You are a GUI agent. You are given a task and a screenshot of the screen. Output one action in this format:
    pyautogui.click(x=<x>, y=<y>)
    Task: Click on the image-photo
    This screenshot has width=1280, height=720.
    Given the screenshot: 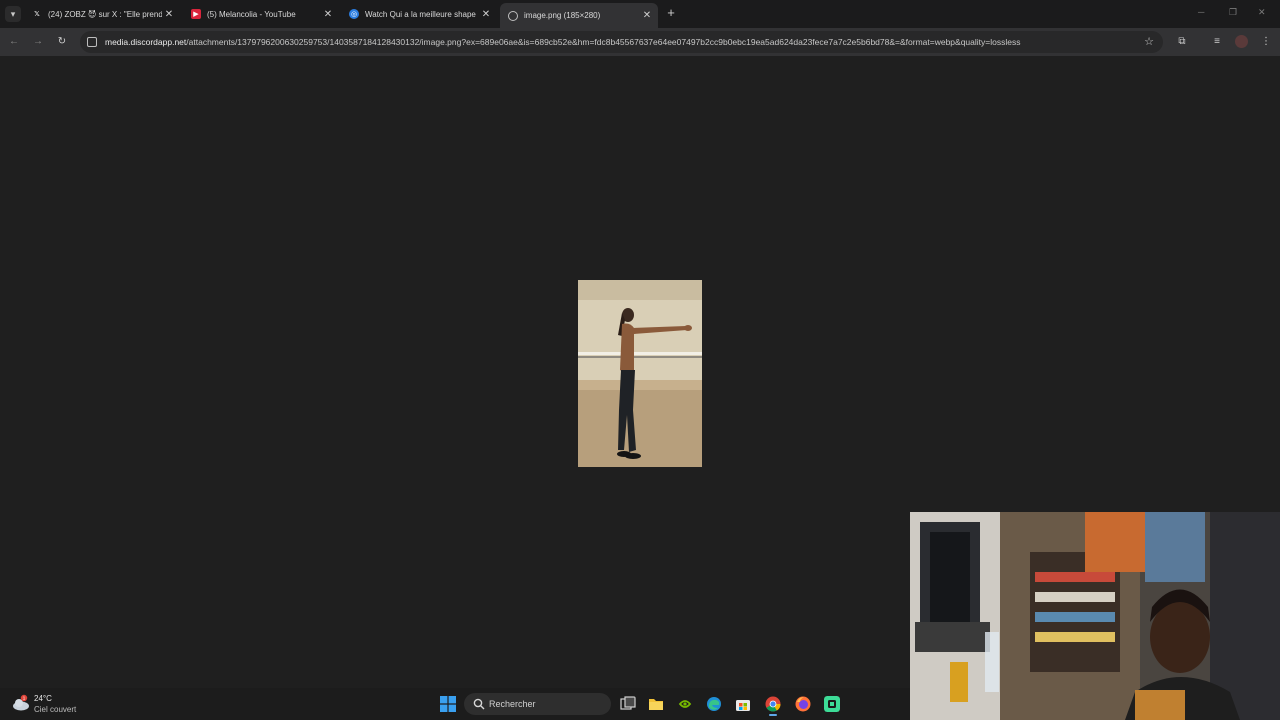 What is the action you would take?
    pyautogui.click(x=640, y=373)
    